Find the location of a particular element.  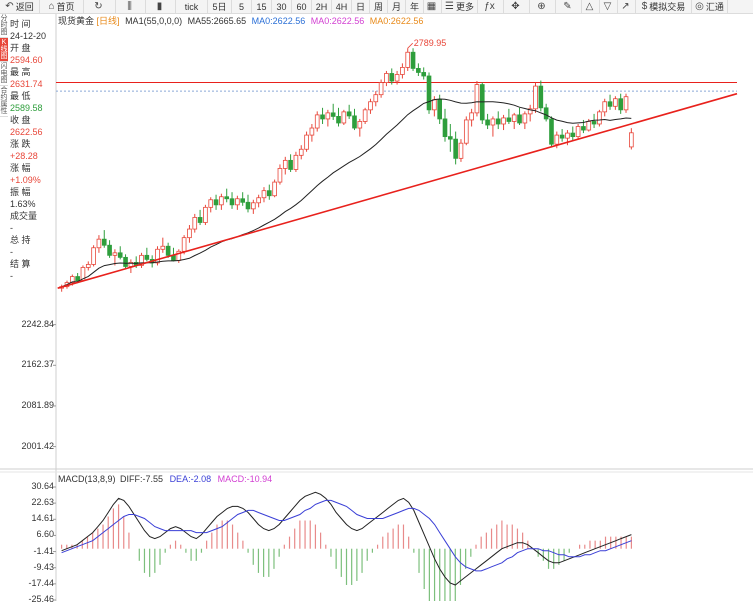

high-annotation-pointer is located at coordinates (410, 45).